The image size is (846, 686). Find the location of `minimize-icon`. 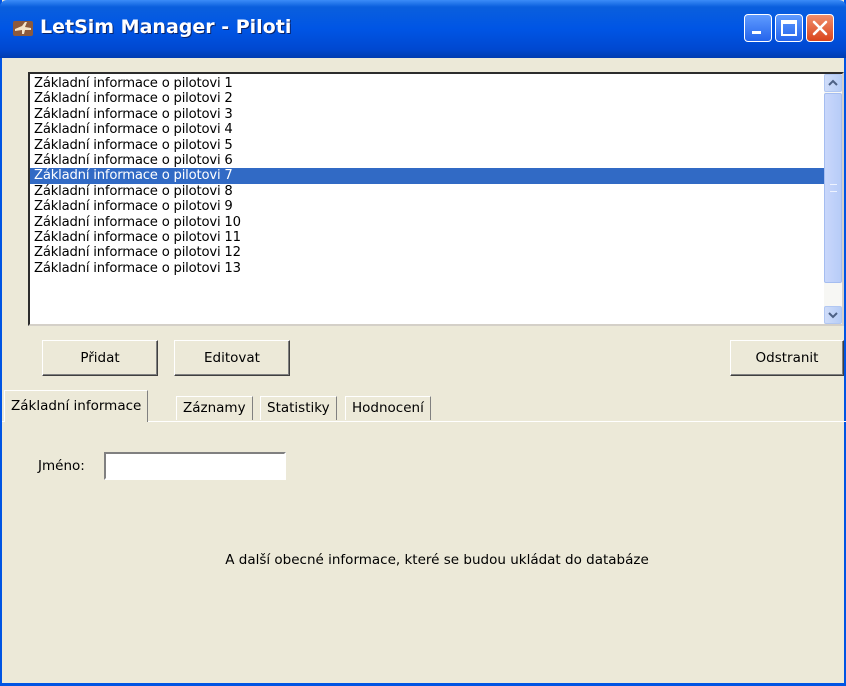

minimize-icon is located at coordinates (756, 32).